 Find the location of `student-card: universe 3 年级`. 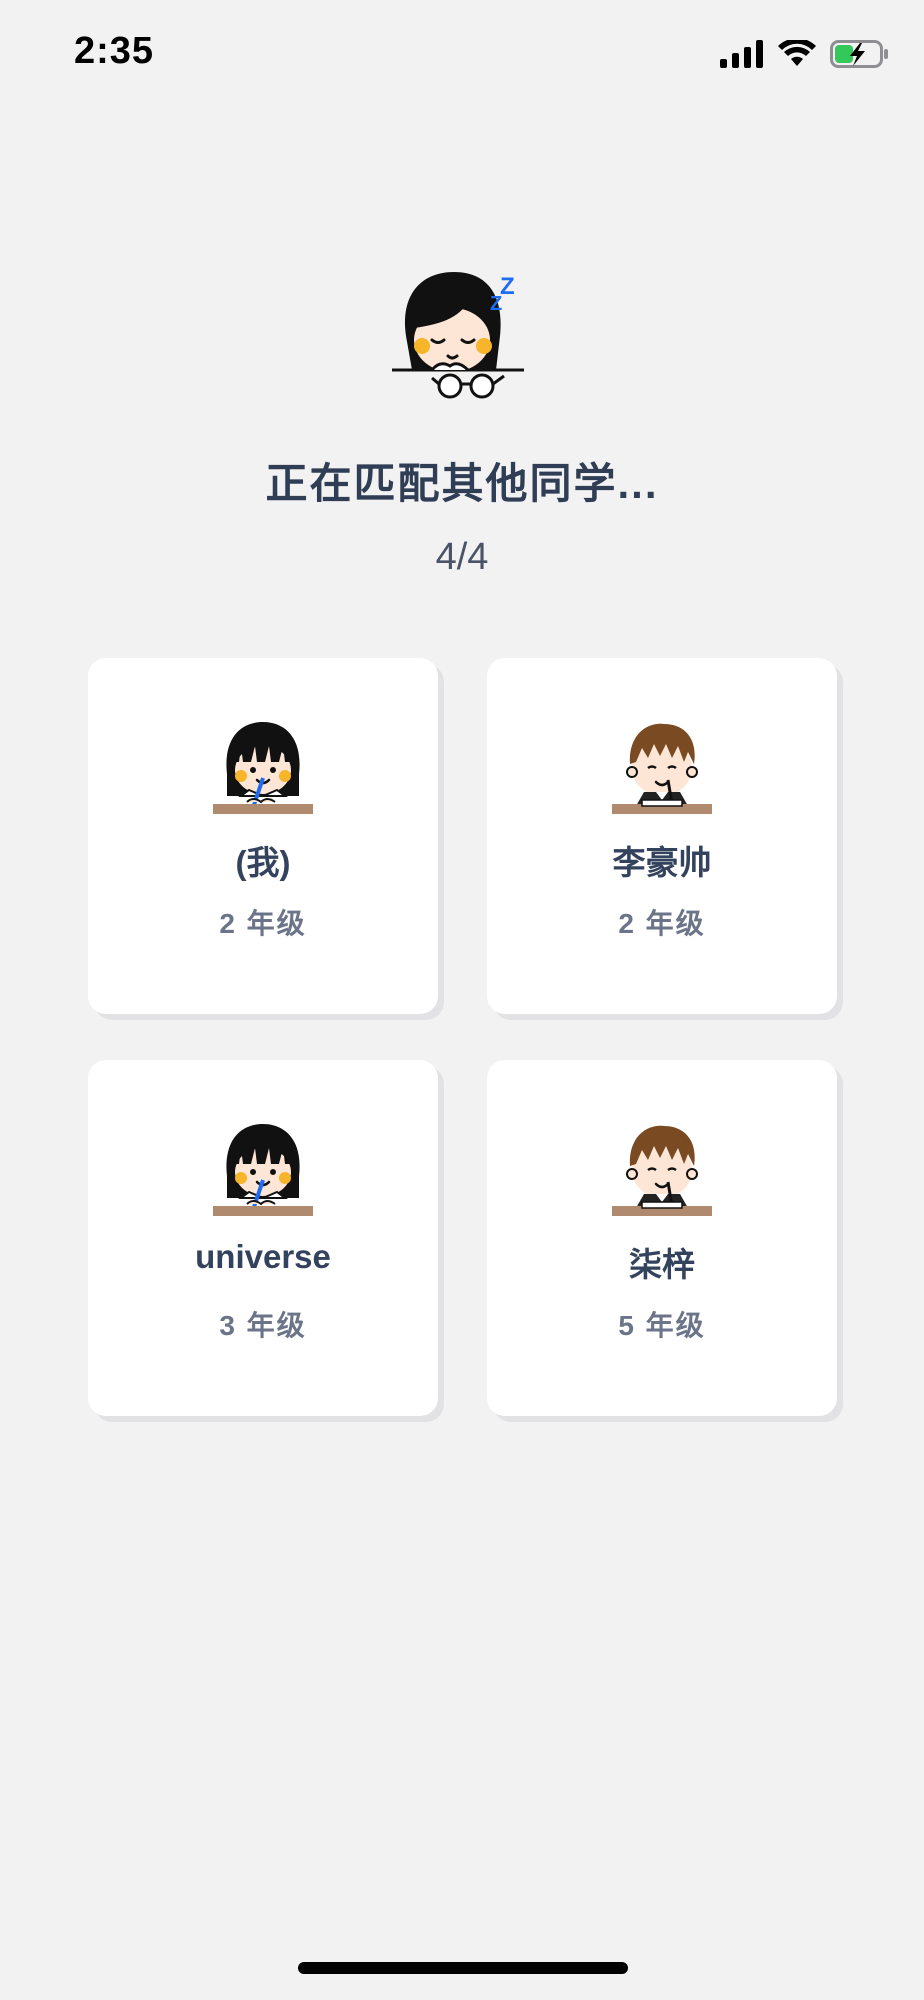

student-card: universe 3 年级 is located at coordinates (263, 1238).